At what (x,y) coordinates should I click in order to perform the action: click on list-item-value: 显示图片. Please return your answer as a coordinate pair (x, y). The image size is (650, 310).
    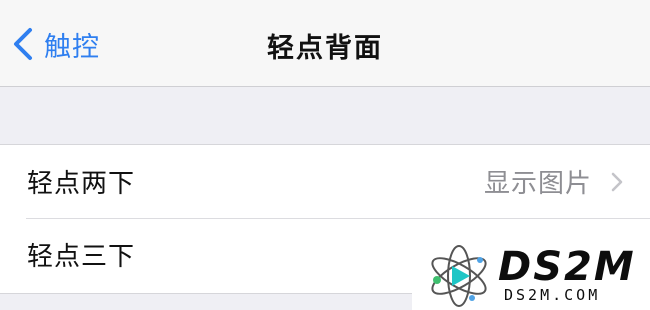
    Looking at the image, I should click on (537, 184).